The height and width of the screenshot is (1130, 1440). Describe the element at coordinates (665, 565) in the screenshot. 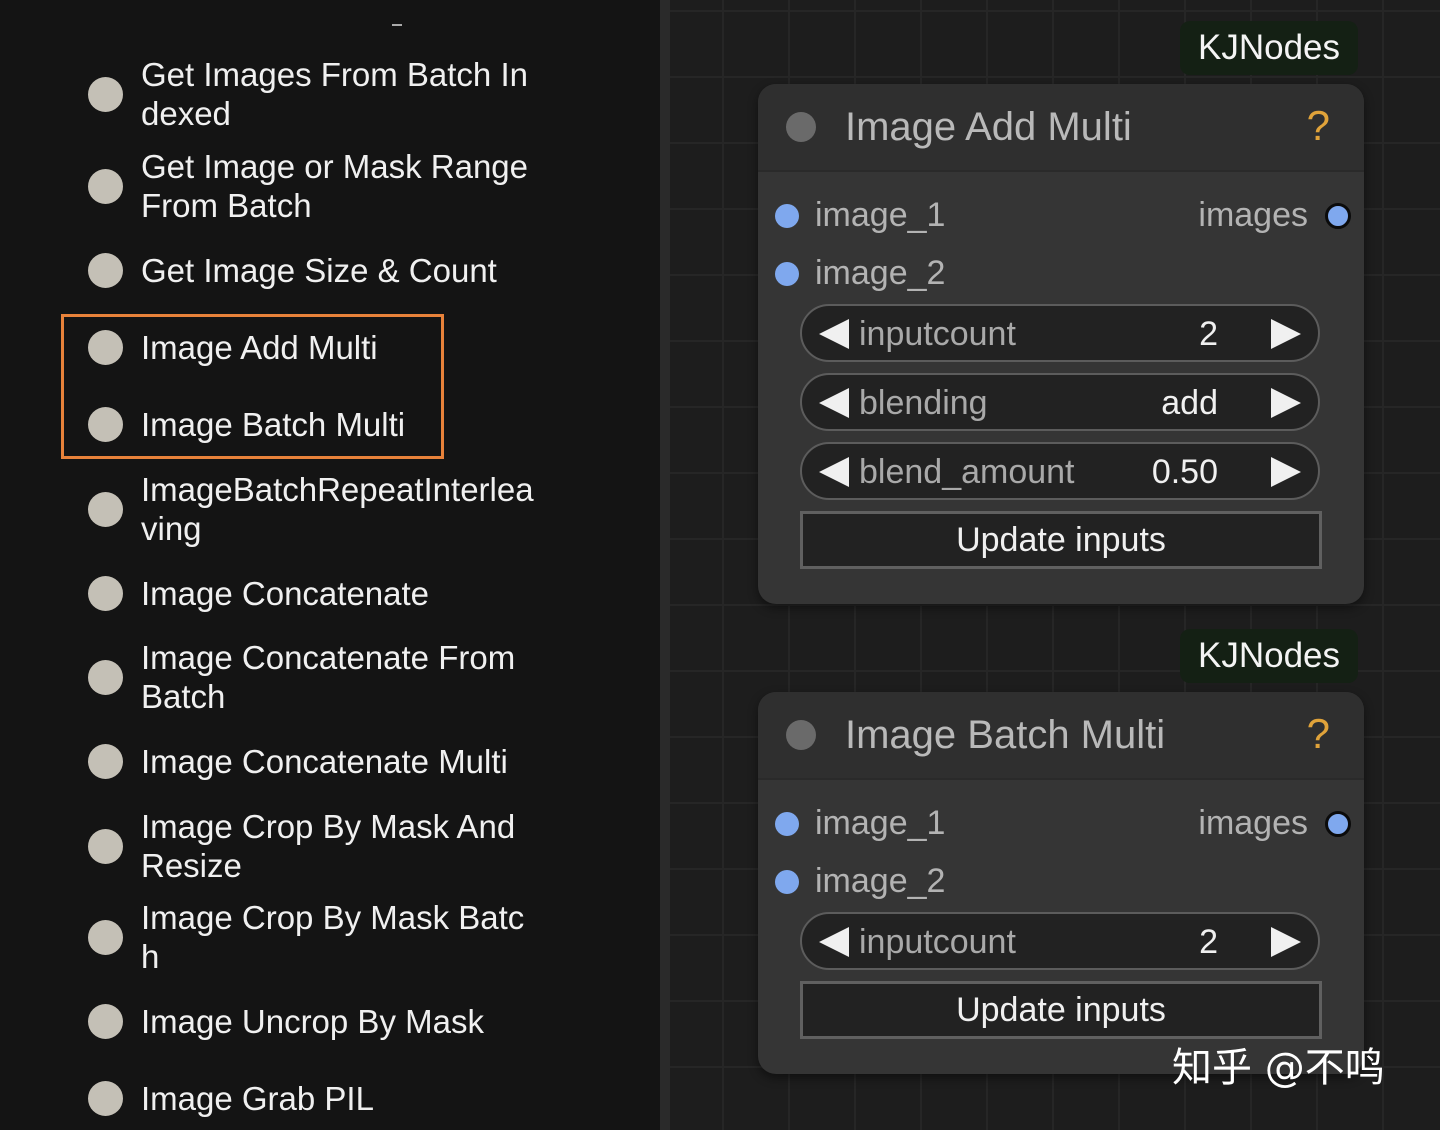

I see `panel-divider` at that location.